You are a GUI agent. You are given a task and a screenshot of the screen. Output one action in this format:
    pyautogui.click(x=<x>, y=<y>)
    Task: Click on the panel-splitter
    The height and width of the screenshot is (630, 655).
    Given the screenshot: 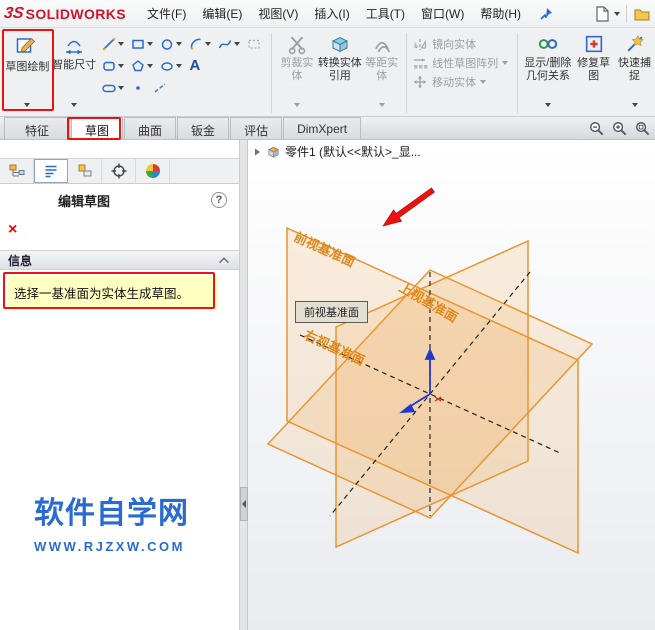 What is the action you would take?
    pyautogui.click(x=244, y=385)
    